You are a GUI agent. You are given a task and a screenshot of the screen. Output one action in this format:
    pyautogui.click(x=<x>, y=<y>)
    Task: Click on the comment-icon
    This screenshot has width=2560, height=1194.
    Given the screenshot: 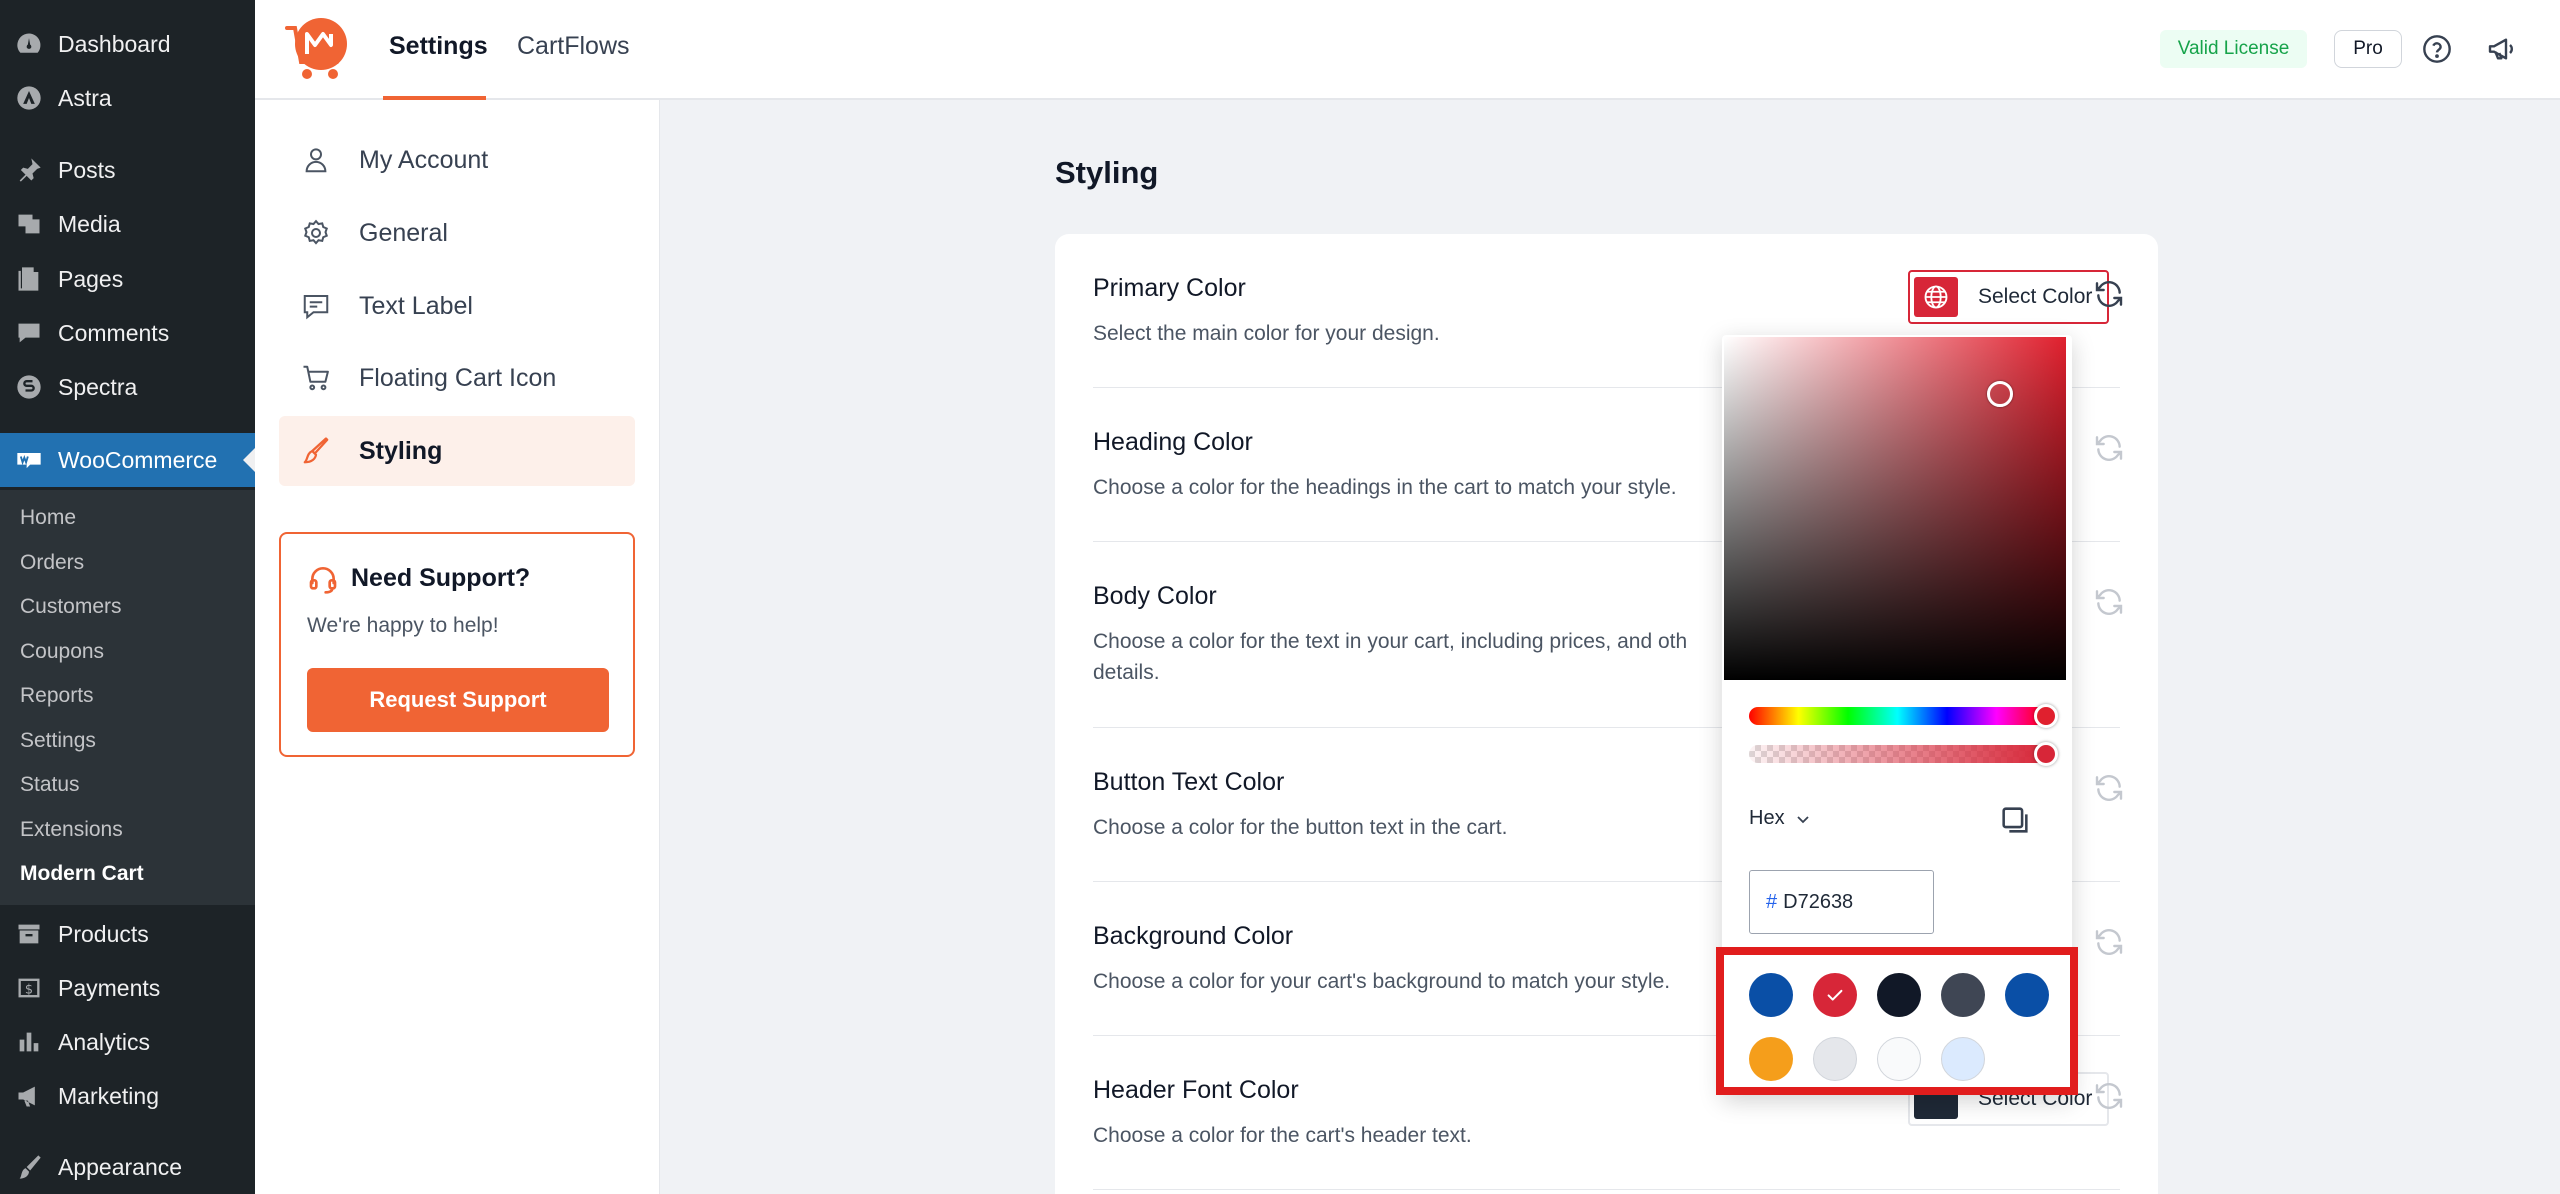 What is the action you would take?
    pyautogui.click(x=29, y=333)
    